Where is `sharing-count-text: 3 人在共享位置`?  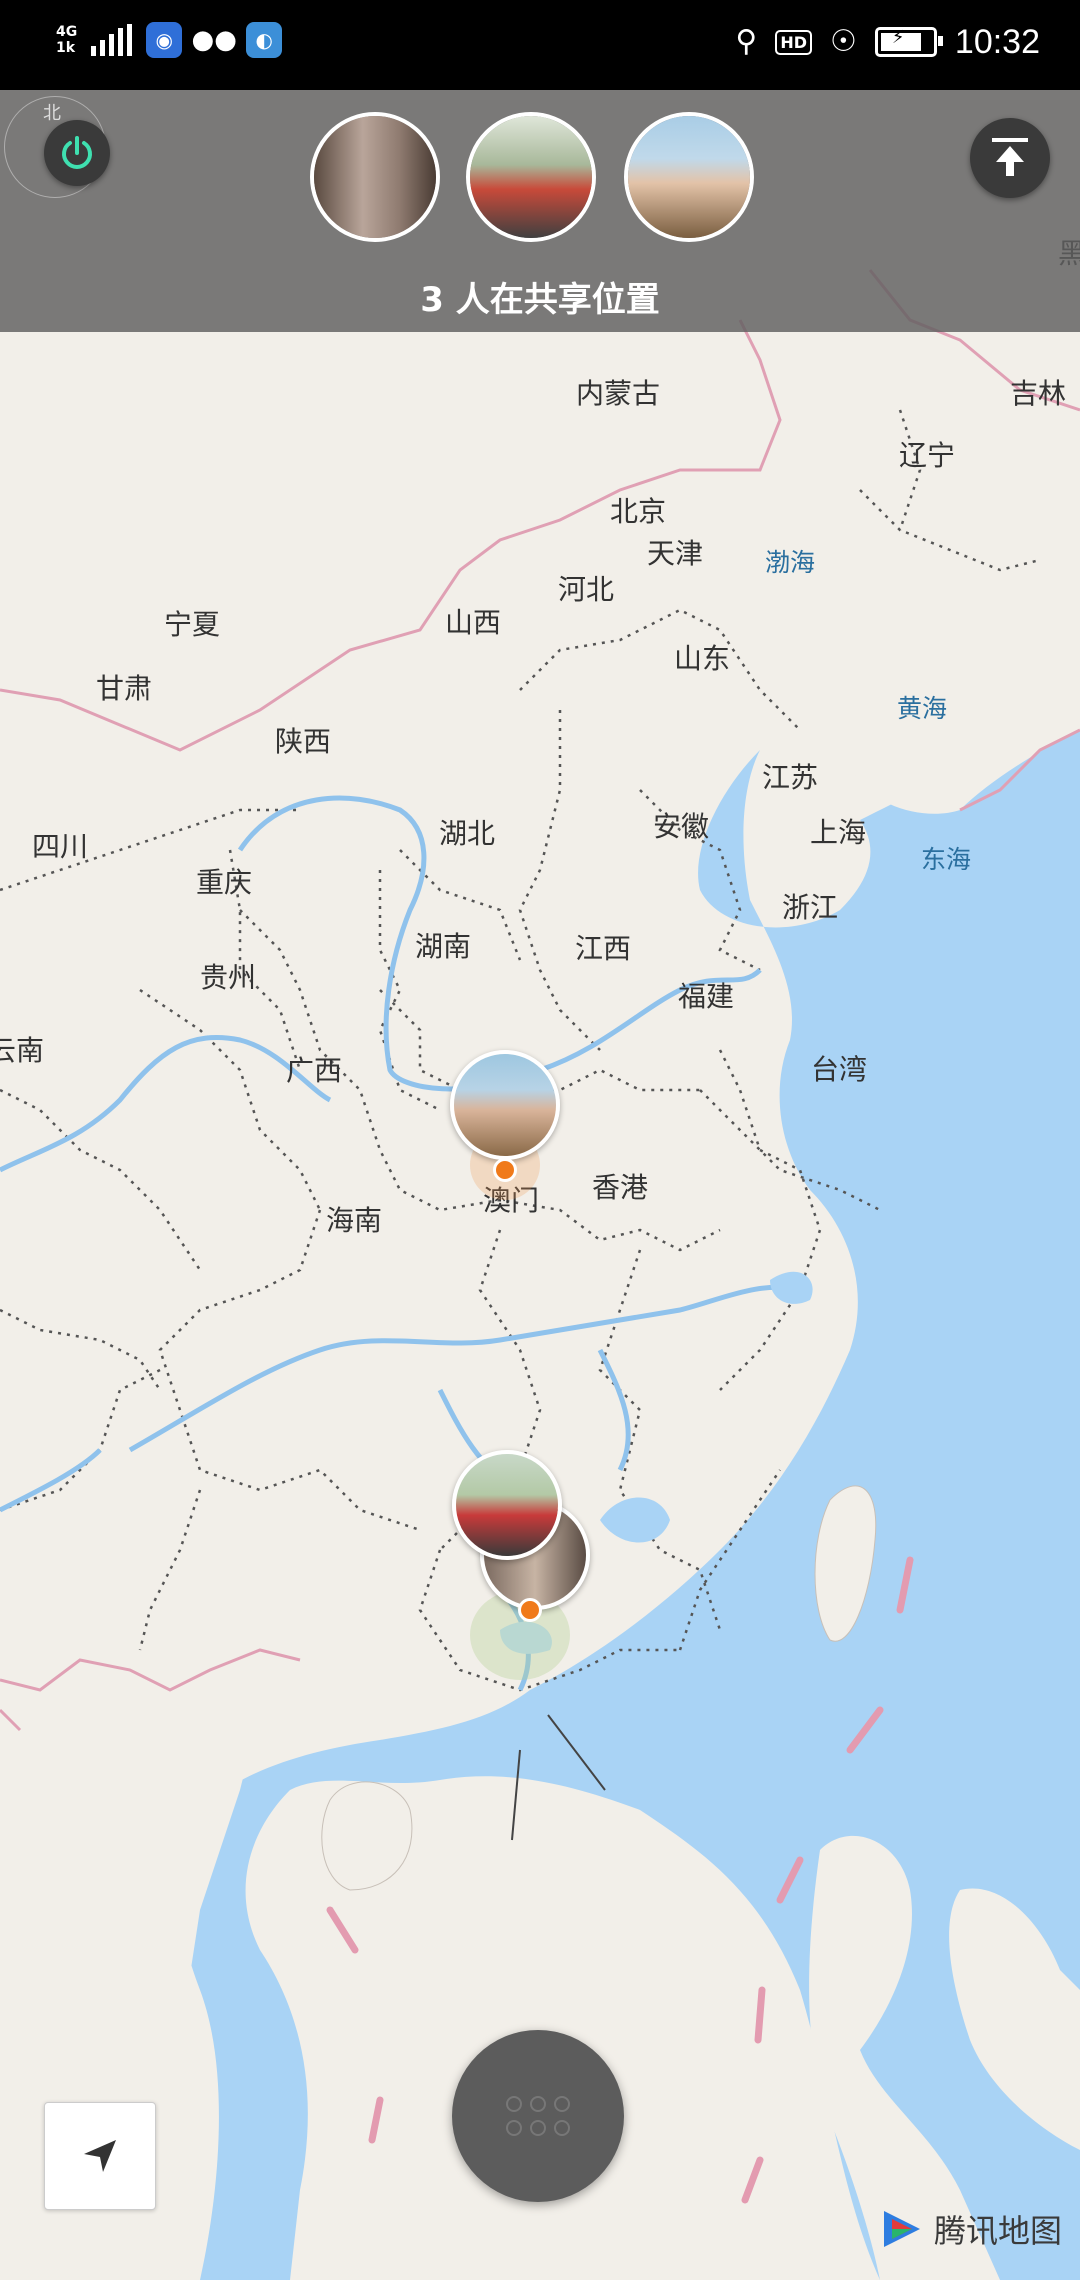 sharing-count-text: 3 人在共享位置 is located at coordinates (540, 300).